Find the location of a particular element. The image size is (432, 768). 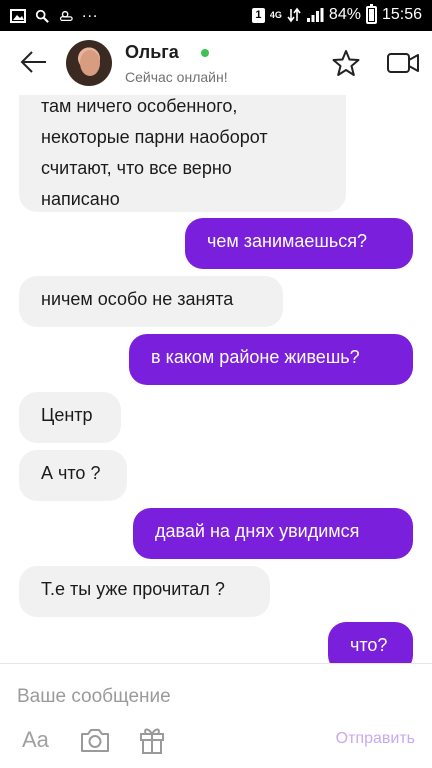

message-incoming: Центр is located at coordinates (70, 417).